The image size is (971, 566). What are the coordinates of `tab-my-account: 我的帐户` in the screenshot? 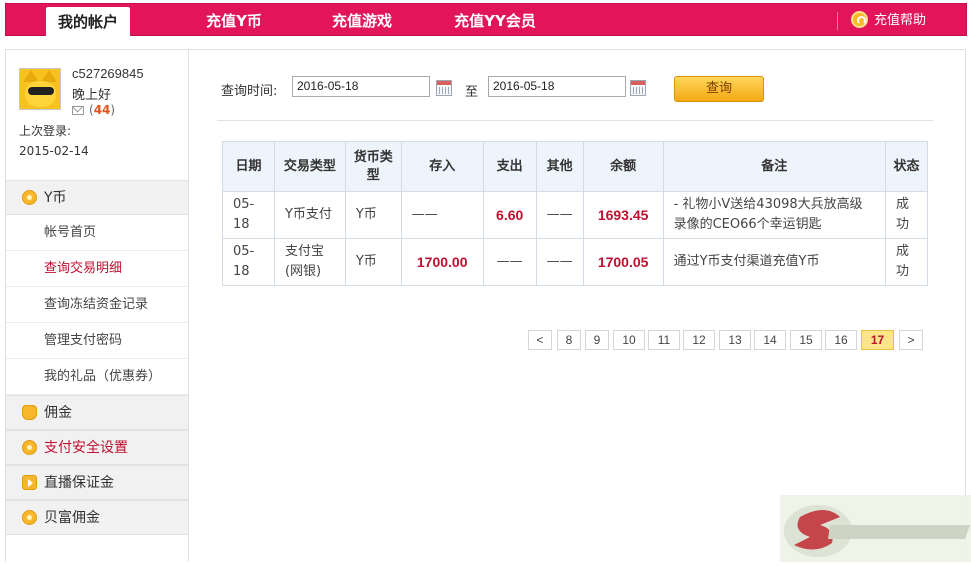 It's located at (88, 22).